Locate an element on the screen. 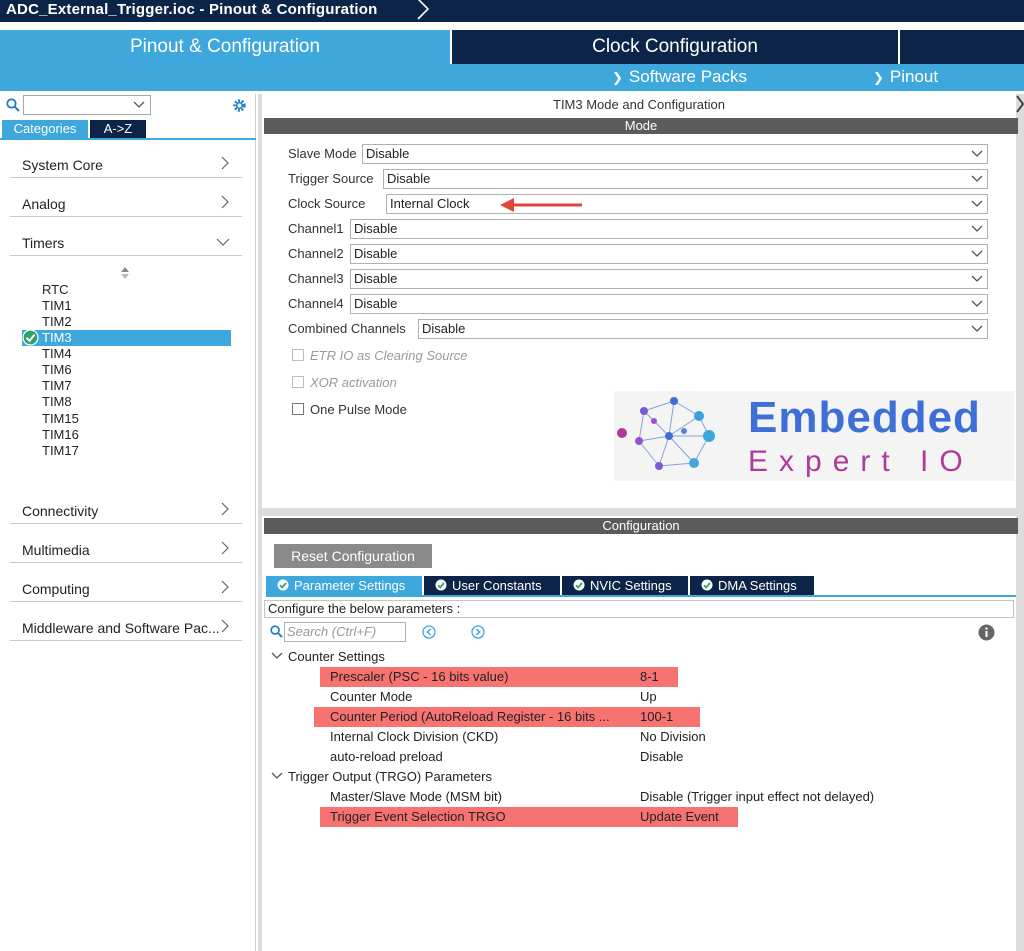 This screenshot has height=951, width=1024. timer-item-tim15: TIM15 is located at coordinates (60, 419).